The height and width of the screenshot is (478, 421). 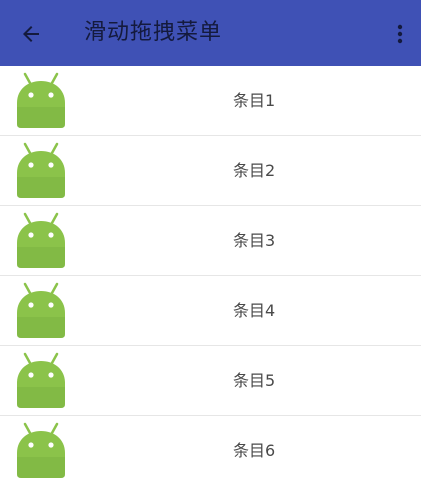 I want to click on list-item: 条目6, so click(x=210, y=447).